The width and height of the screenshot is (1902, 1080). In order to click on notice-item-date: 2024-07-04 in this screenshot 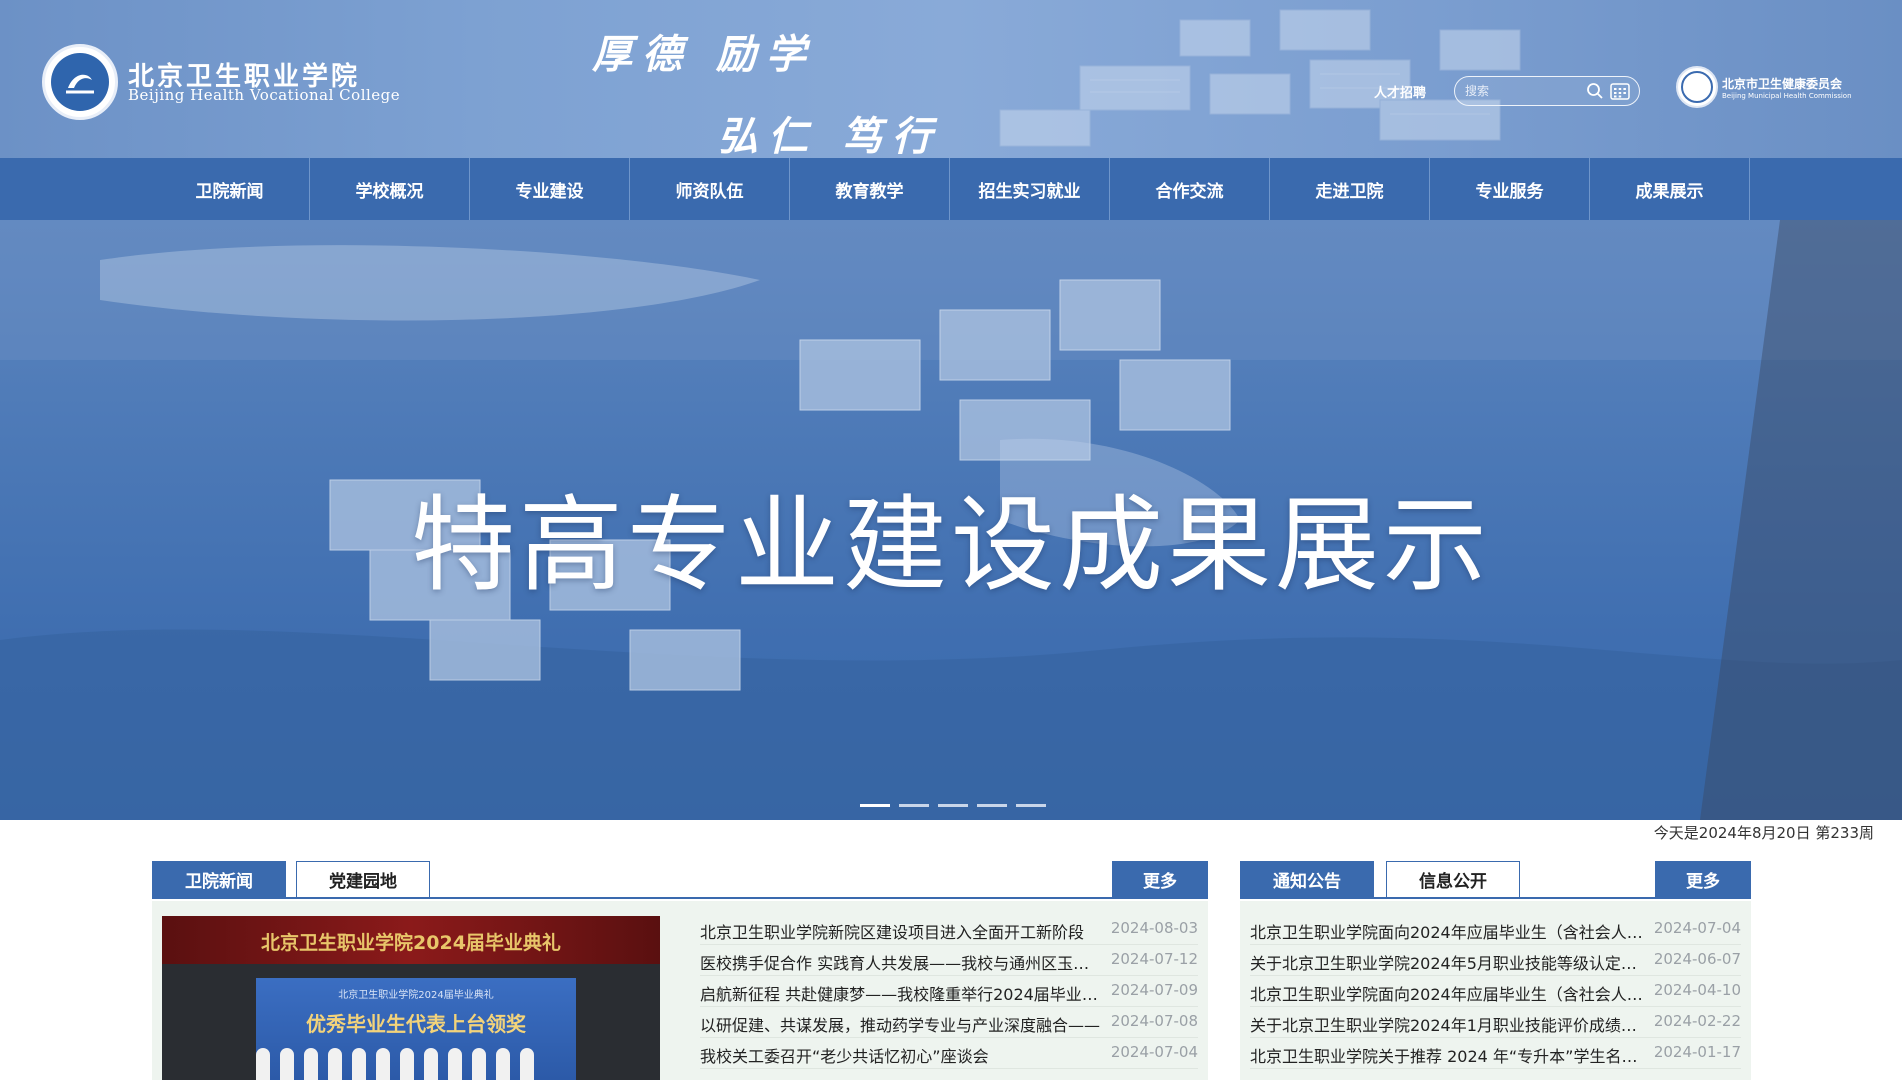, I will do `click(1697, 928)`.